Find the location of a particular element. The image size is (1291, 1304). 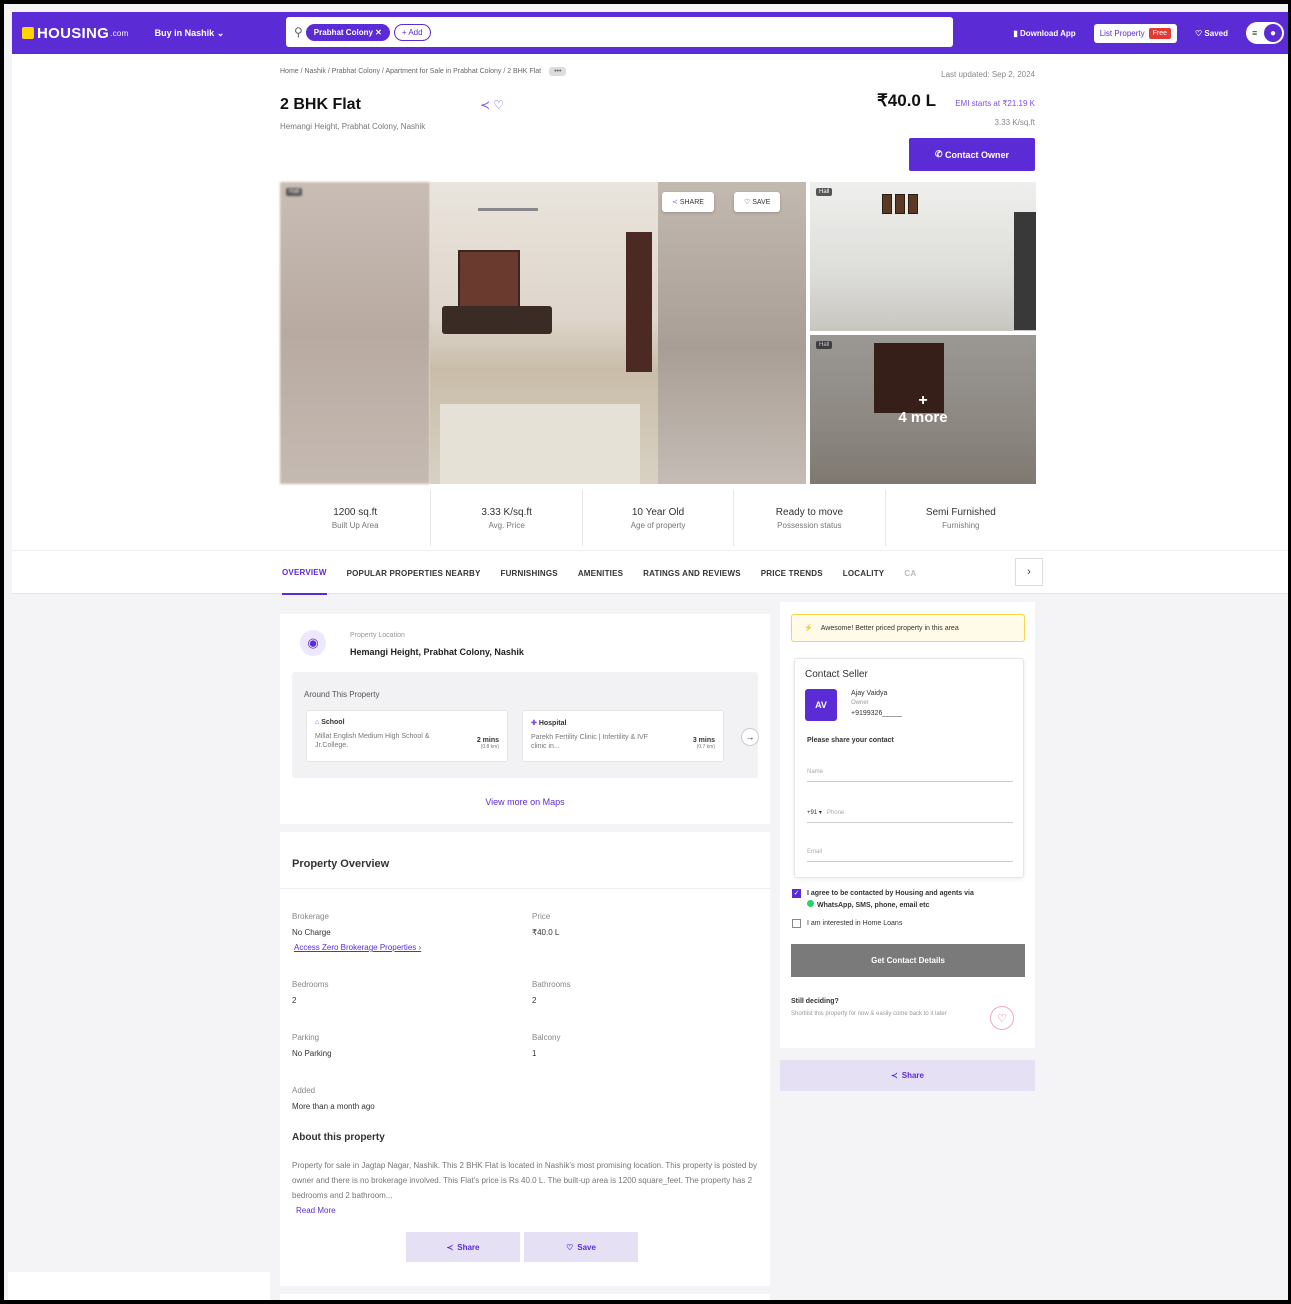

tab-furnishings: FURNISHINGS is located at coordinates (528, 573).